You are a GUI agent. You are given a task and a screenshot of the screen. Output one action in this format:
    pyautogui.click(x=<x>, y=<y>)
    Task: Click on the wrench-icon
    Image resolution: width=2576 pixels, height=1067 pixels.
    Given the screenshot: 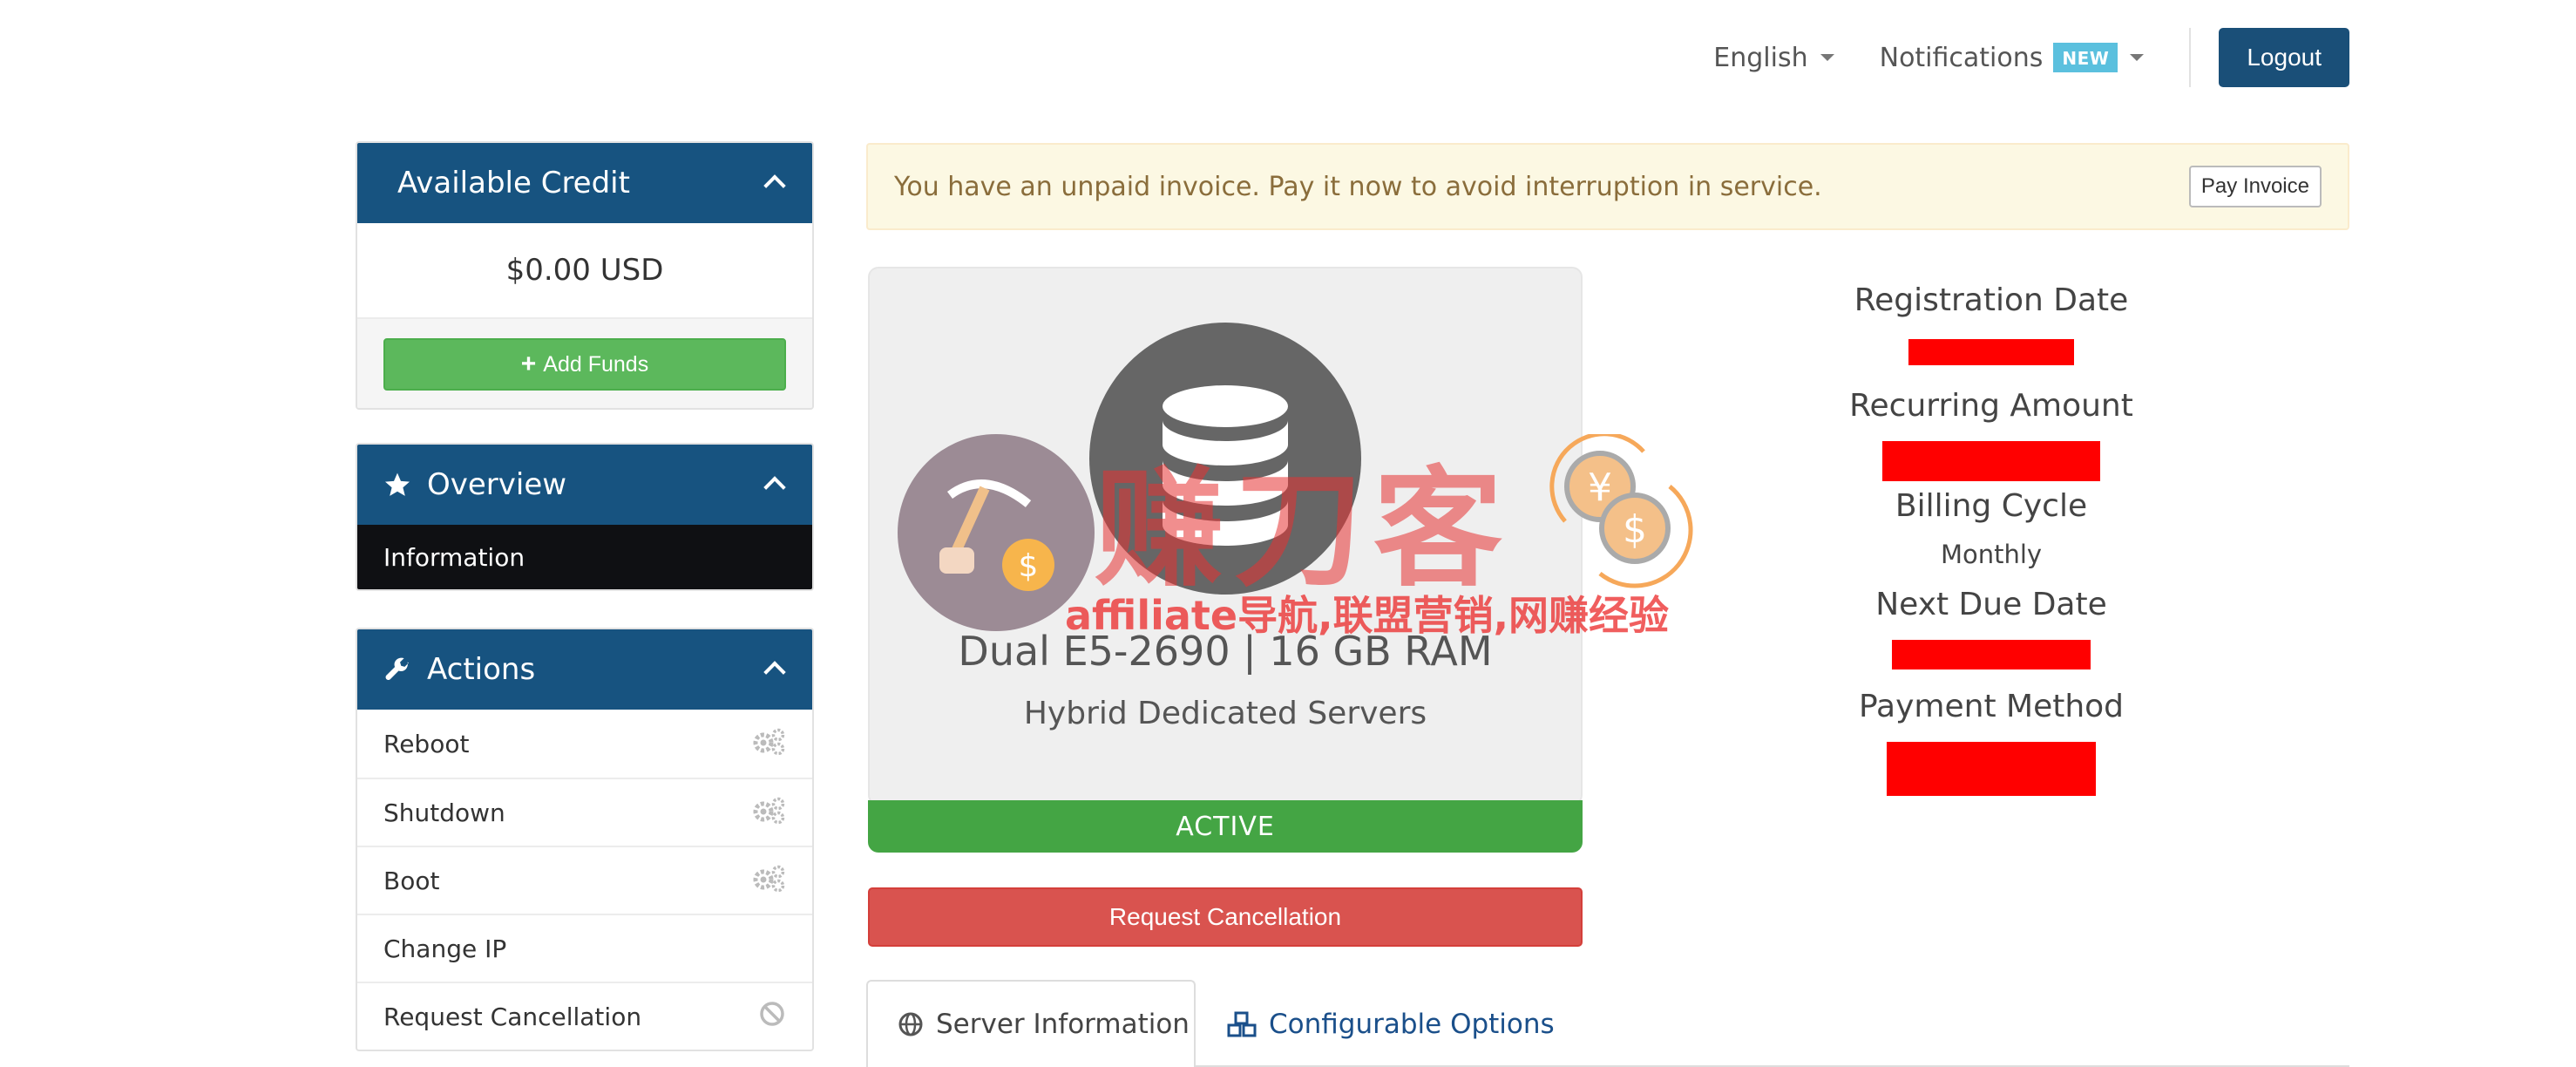 What is the action you would take?
    pyautogui.click(x=397, y=669)
    